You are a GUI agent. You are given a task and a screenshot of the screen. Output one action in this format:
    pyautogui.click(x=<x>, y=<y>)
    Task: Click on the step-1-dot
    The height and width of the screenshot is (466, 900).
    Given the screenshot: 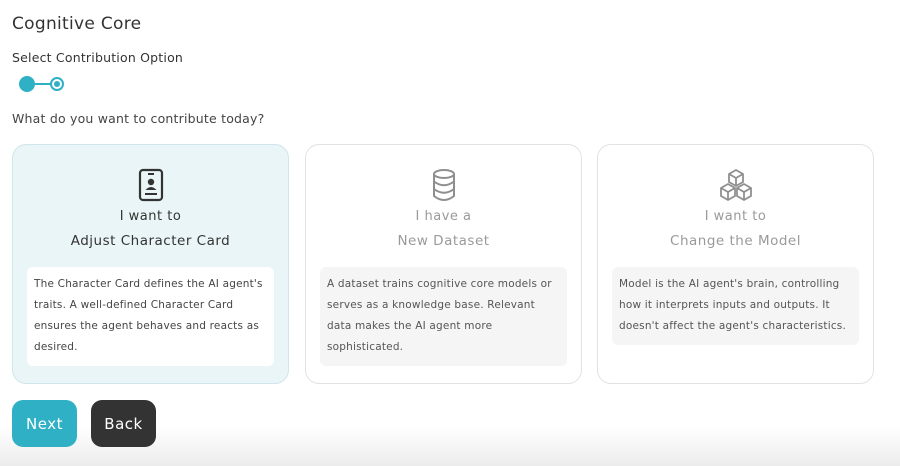 What is the action you would take?
    pyautogui.click(x=27, y=84)
    